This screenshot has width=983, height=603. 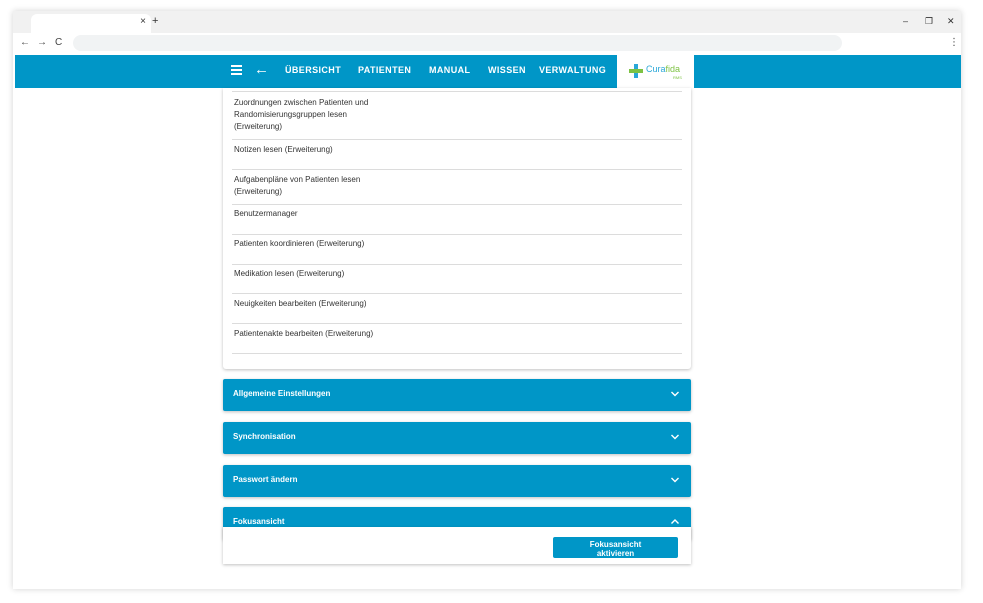 I want to click on browser-menu-icon: ⋮, so click(x=954, y=42).